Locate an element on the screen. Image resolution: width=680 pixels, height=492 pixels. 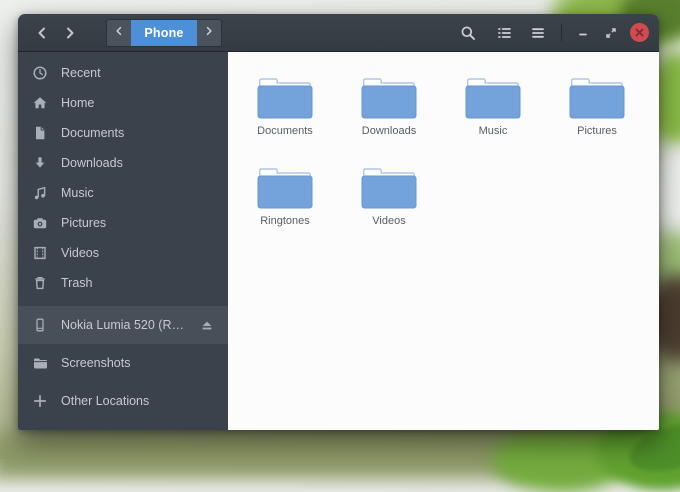
camera-icon is located at coordinates (40, 223).